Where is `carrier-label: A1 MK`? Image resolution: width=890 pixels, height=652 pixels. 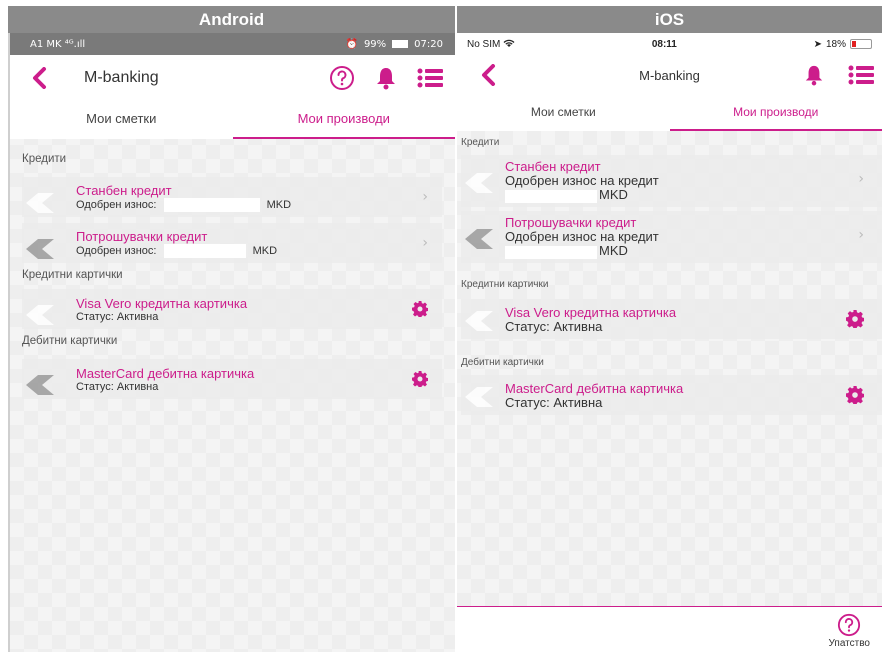 carrier-label: A1 MK is located at coordinates (46, 44).